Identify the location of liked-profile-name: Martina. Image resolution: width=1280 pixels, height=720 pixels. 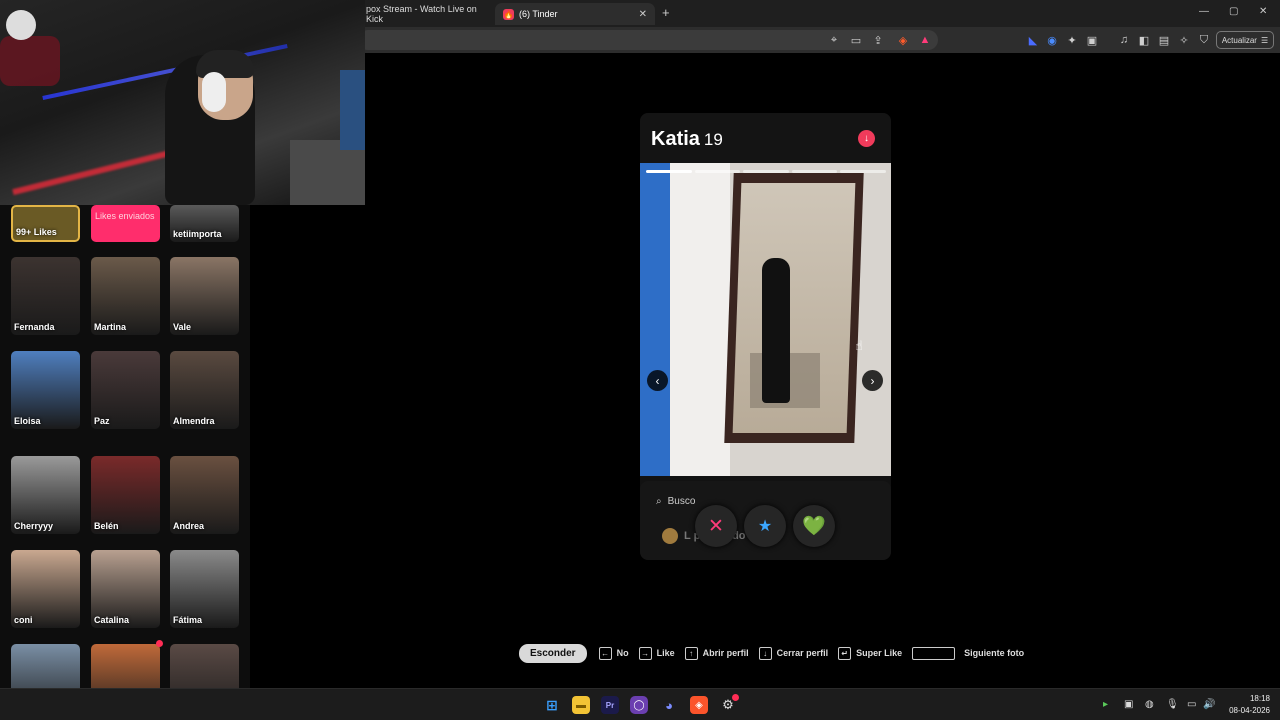
(110, 327).